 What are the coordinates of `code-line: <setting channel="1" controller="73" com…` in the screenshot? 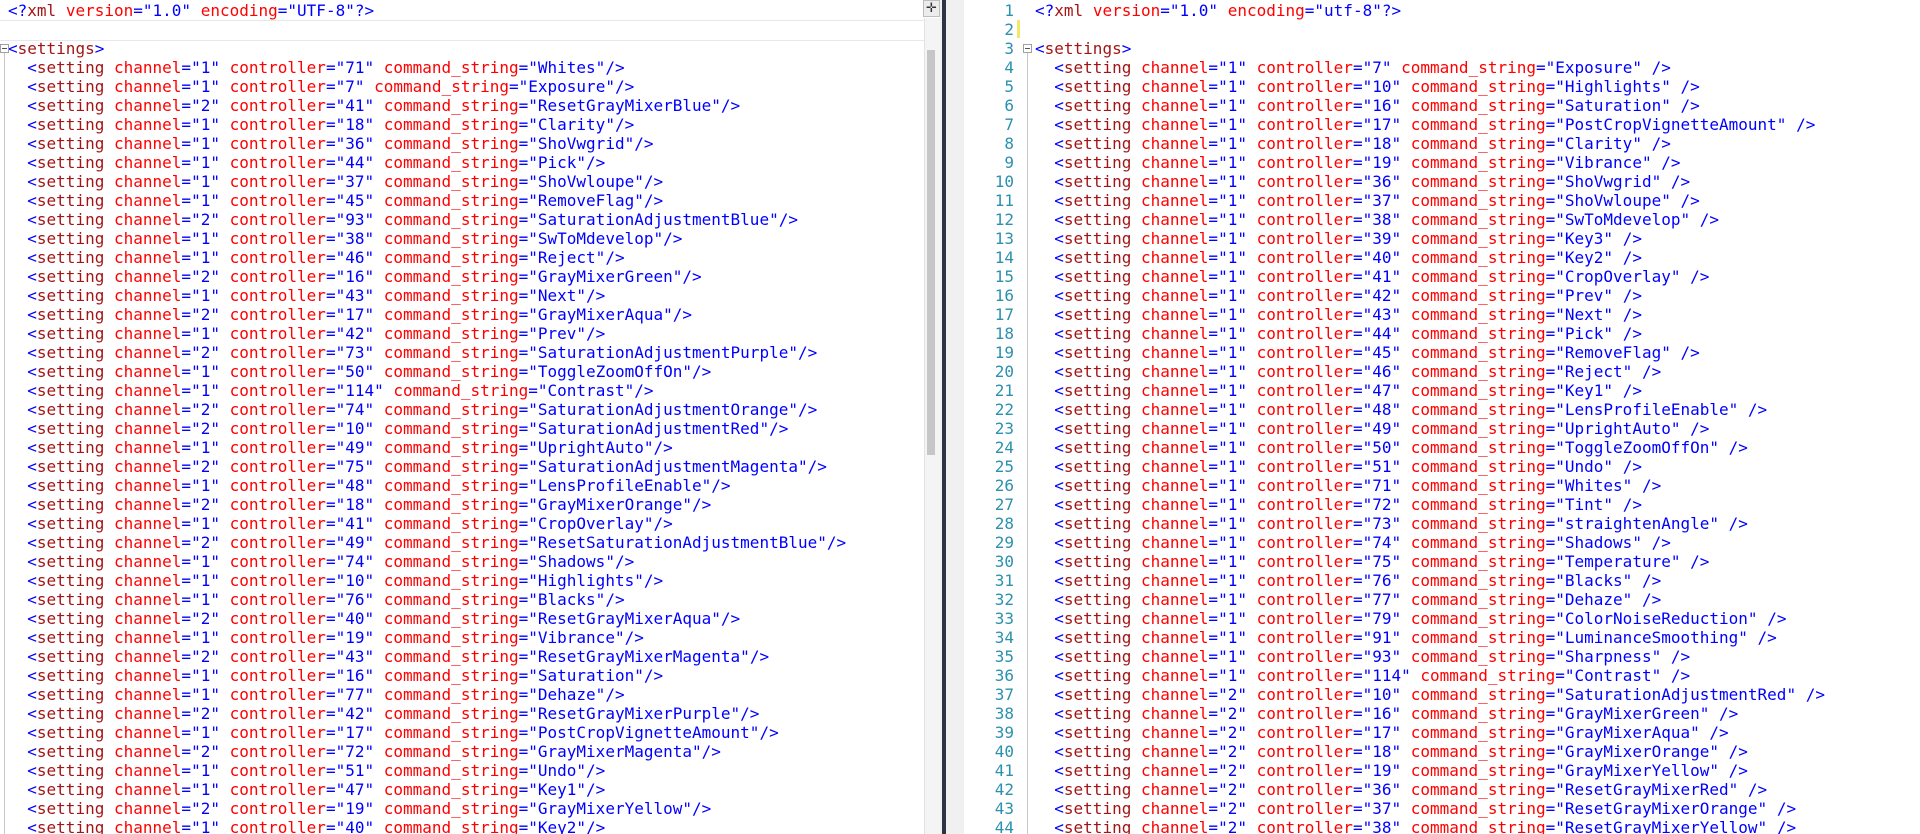 It's located at (1391, 523).